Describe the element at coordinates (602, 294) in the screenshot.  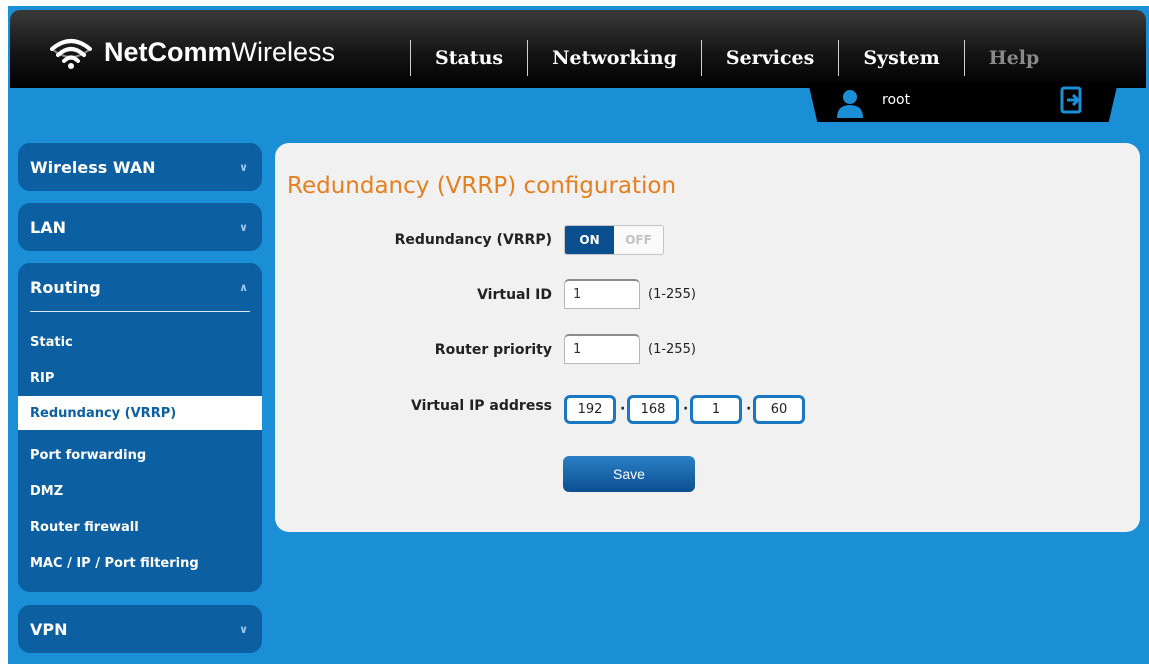
I see `virtual-id-input` at that location.